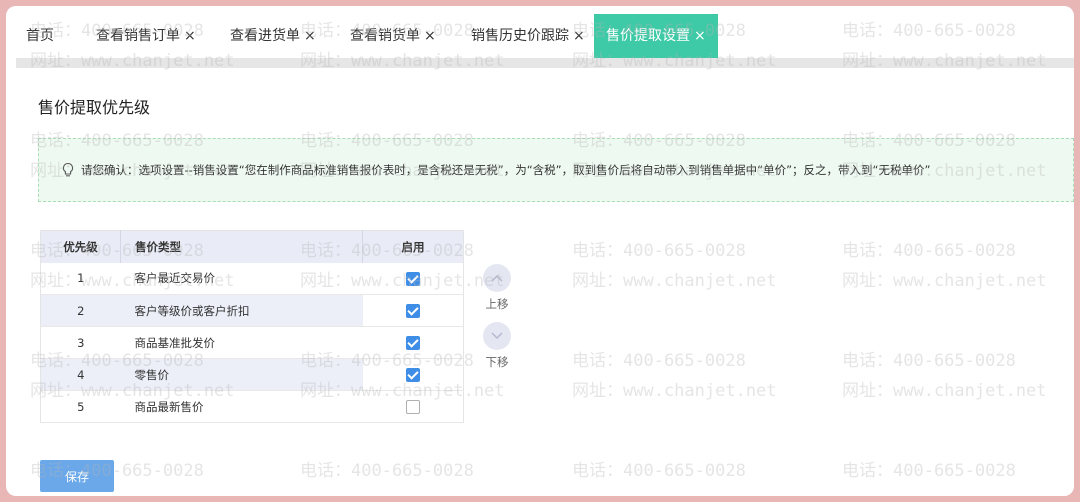 The height and width of the screenshot is (502, 1080). I want to click on row-price-type: 零售价, so click(241, 374).